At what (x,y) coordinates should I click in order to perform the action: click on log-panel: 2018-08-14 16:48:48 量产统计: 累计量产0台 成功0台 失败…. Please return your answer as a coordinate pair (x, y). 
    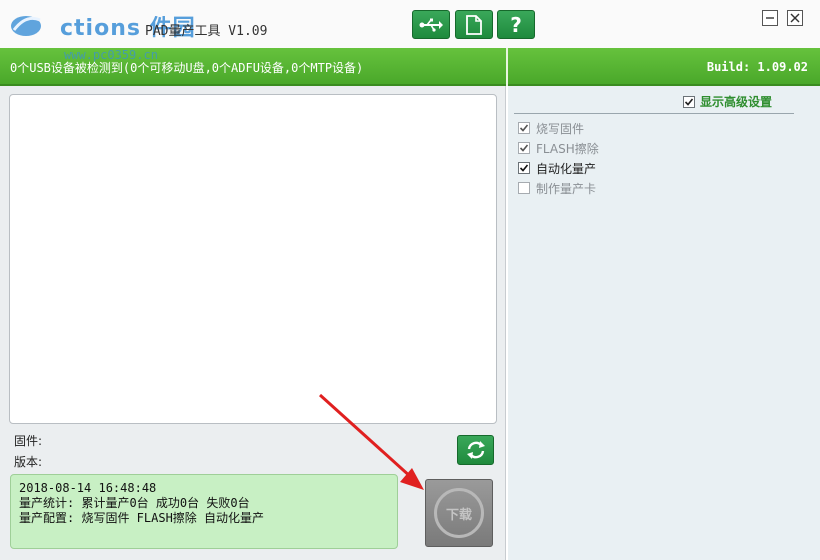
    Looking at the image, I should click on (204, 511).